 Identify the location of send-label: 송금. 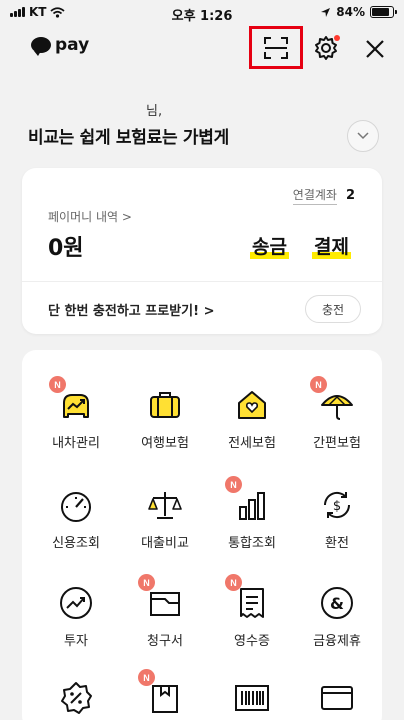
(269, 247).